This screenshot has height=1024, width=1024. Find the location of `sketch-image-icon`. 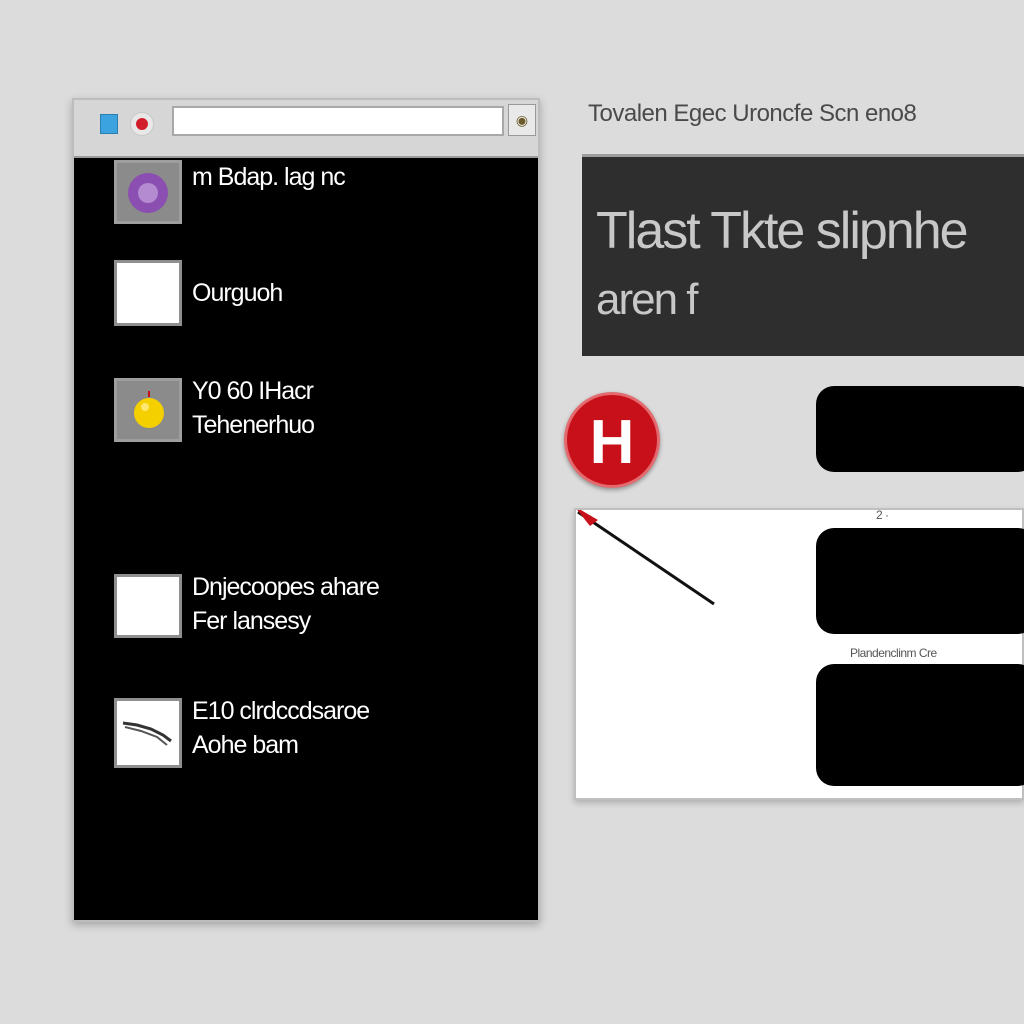

sketch-image-icon is located at coordinates (148, 733).